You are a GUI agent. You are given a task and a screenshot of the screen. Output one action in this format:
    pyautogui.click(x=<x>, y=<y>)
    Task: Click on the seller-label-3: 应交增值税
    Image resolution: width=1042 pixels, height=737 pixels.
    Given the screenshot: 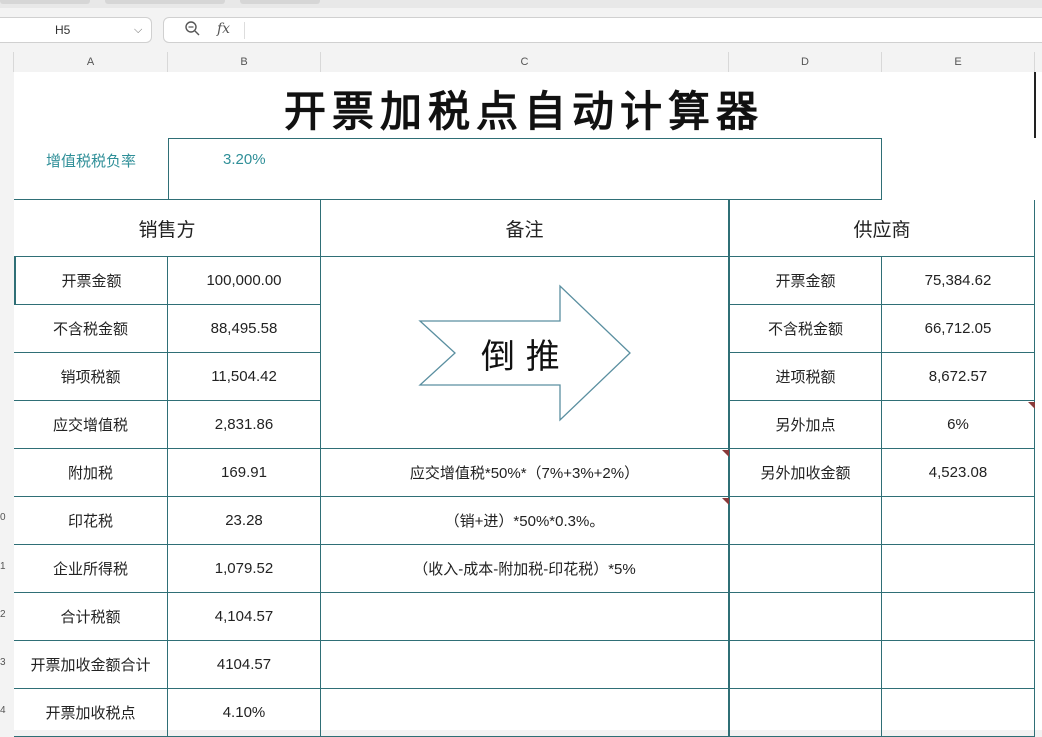 What is the action you would take?
    pyautogui.click(x=91, y=425)
    